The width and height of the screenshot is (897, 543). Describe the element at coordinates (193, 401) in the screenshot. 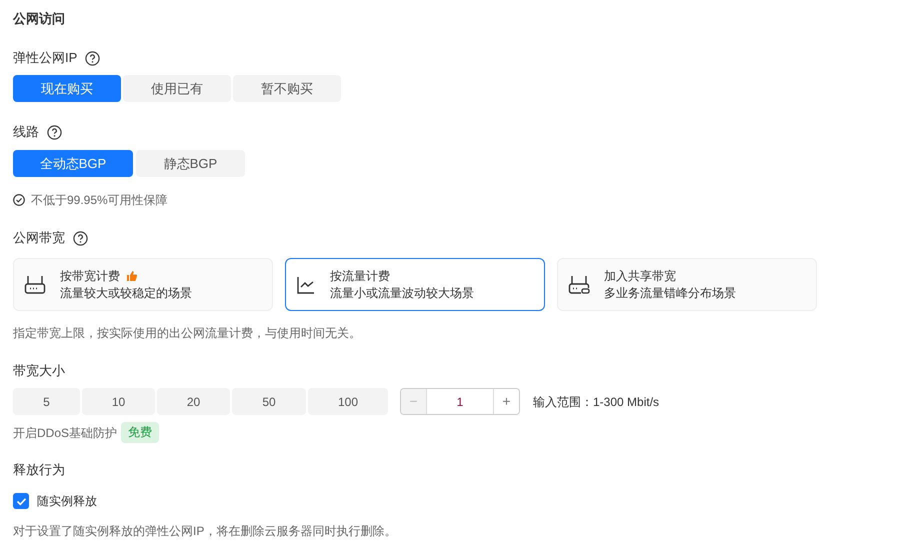

I see `size-option: 20` at that location.